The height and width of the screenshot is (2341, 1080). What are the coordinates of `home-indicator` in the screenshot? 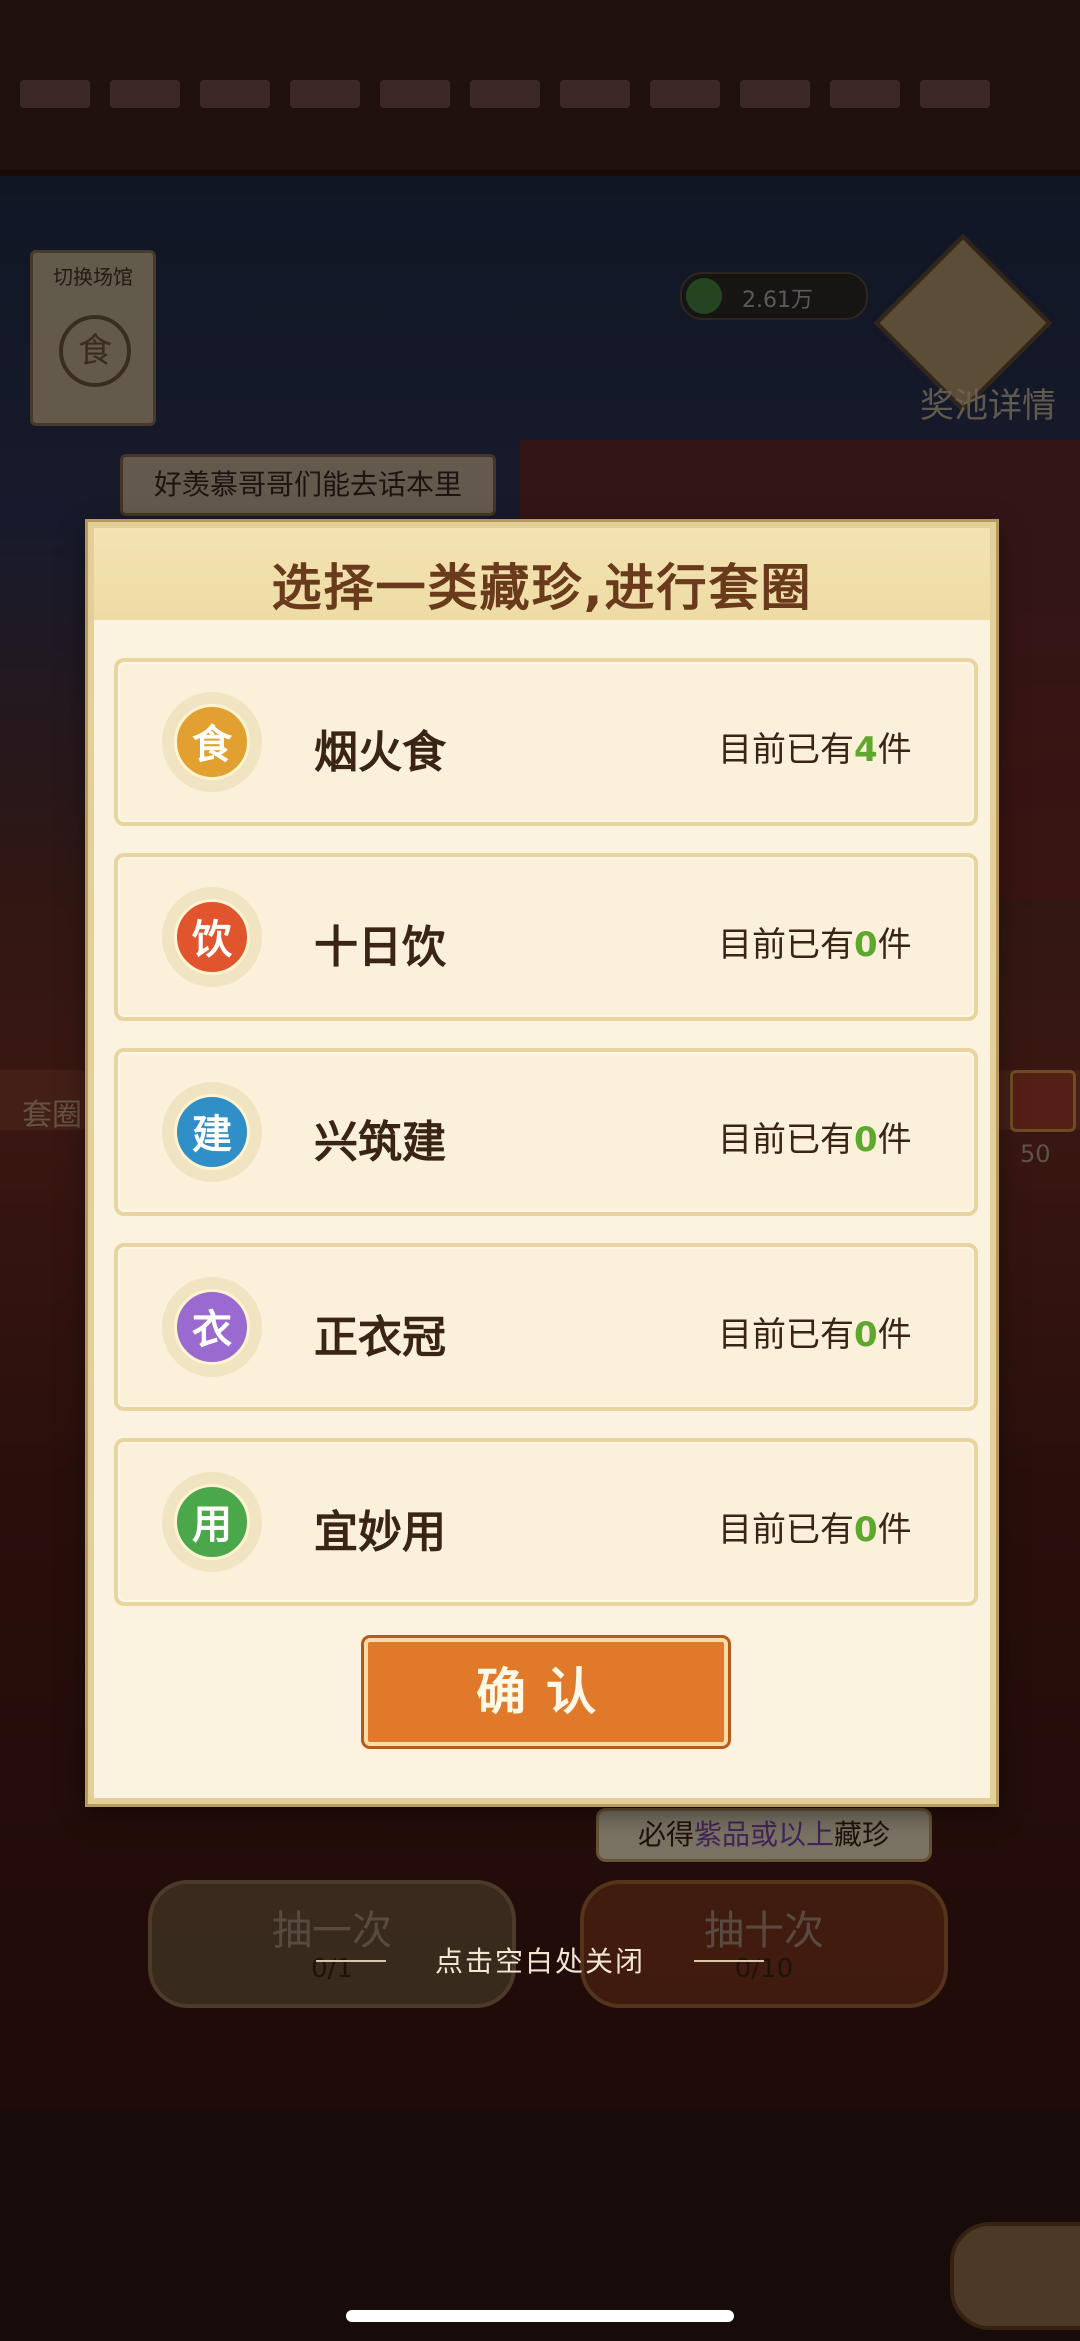 It's located at (540, 2316).